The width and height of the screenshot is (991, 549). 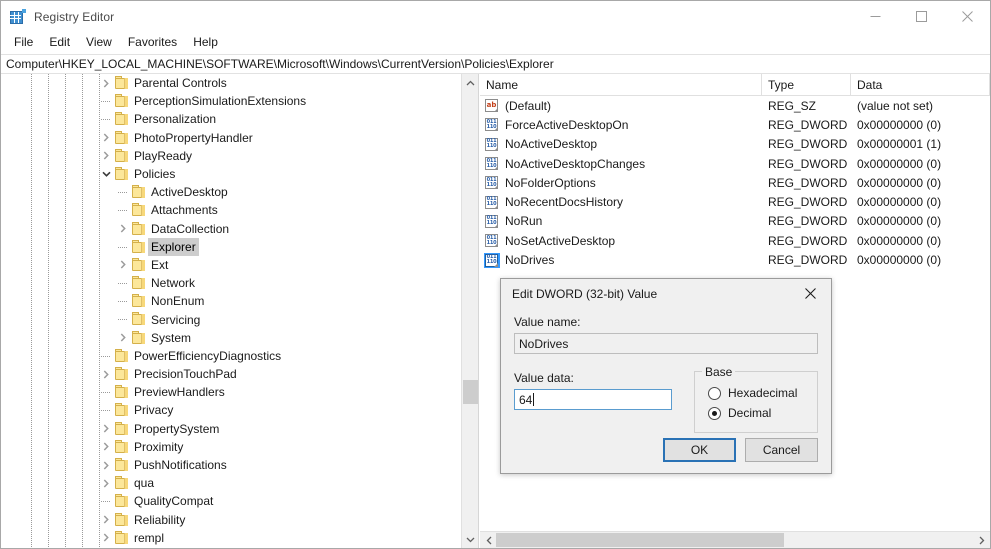 What do you see at coordinates (621, 84) in the screenshot?
I see `column-header-name: Name` at bounding box center [621, 84].